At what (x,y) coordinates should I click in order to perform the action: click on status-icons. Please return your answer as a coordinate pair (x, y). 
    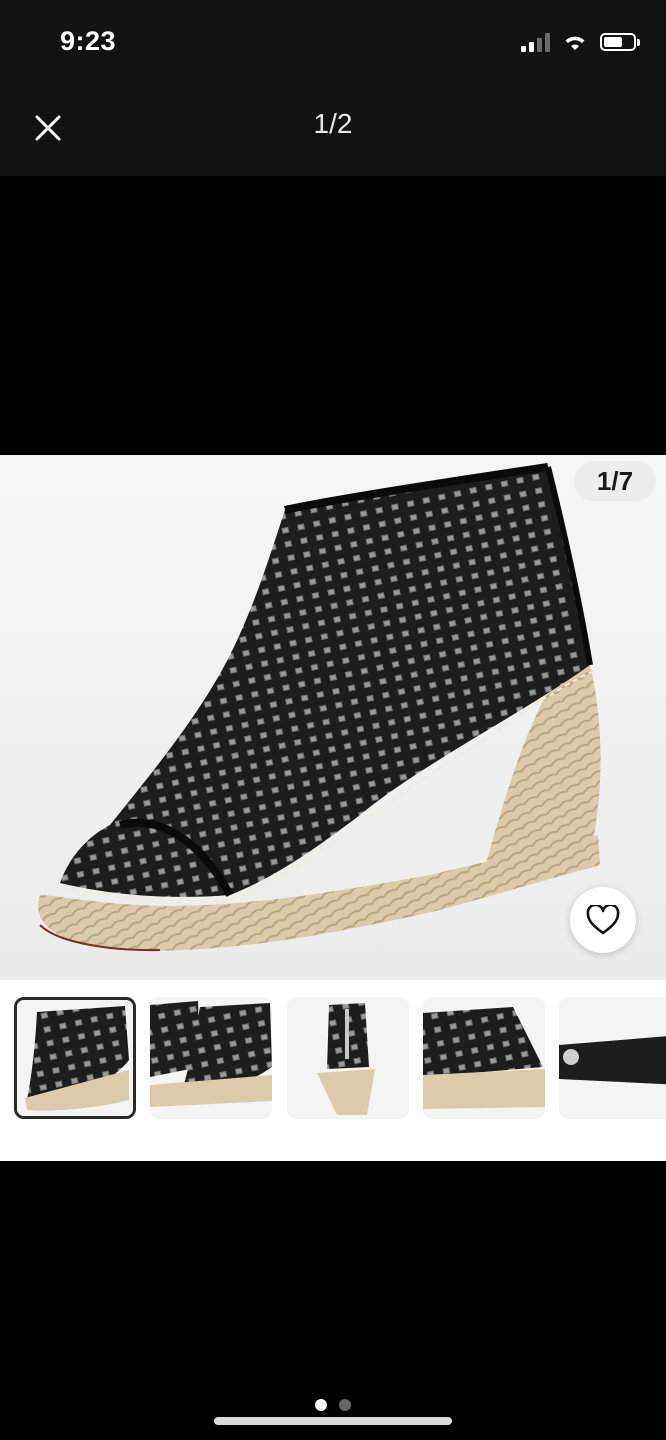
    Looking at the image, I should click on (580, 42).